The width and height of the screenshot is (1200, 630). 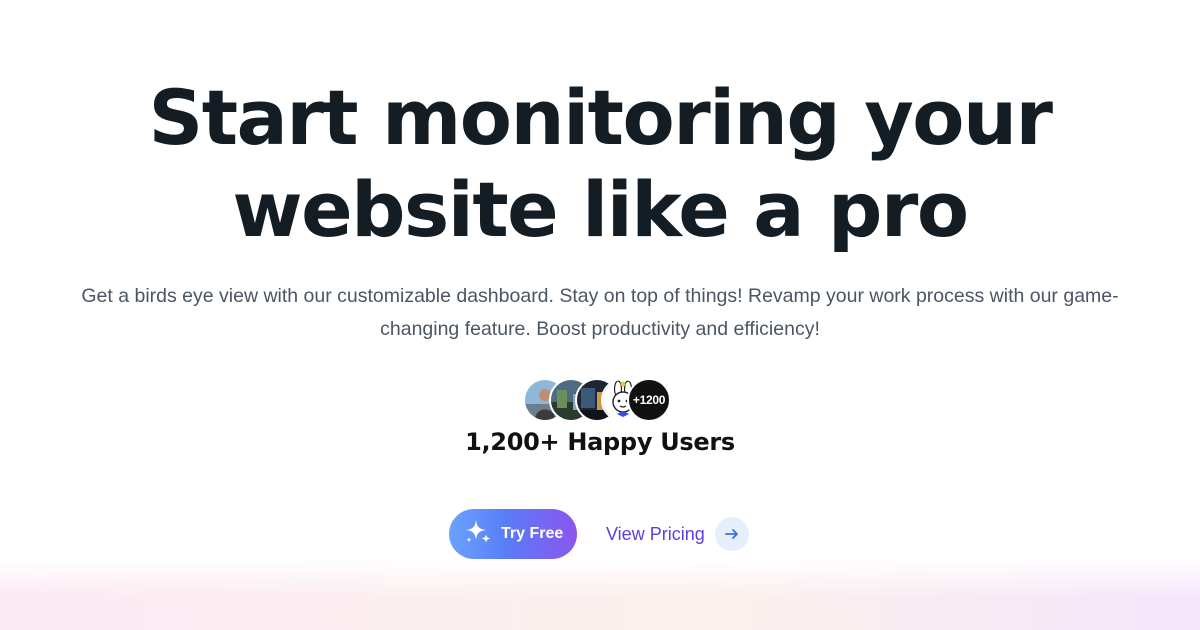 I want to click on view-pricing-link: View Pricing, so click(x=677, y=534).